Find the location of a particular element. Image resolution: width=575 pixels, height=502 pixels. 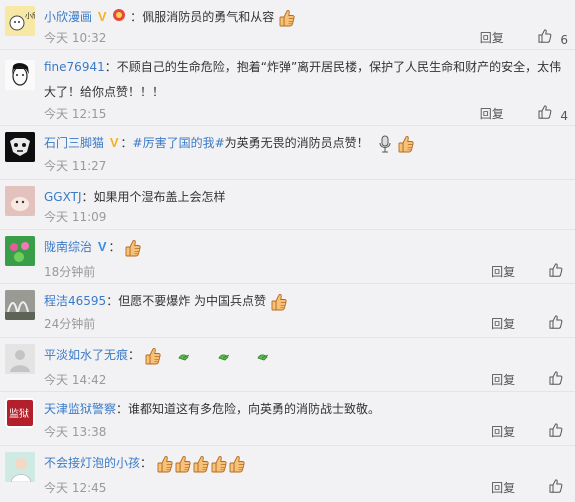

comment-item: 陇南综治 V： 18分钟前 回复 is located at coordinates (287, 257).